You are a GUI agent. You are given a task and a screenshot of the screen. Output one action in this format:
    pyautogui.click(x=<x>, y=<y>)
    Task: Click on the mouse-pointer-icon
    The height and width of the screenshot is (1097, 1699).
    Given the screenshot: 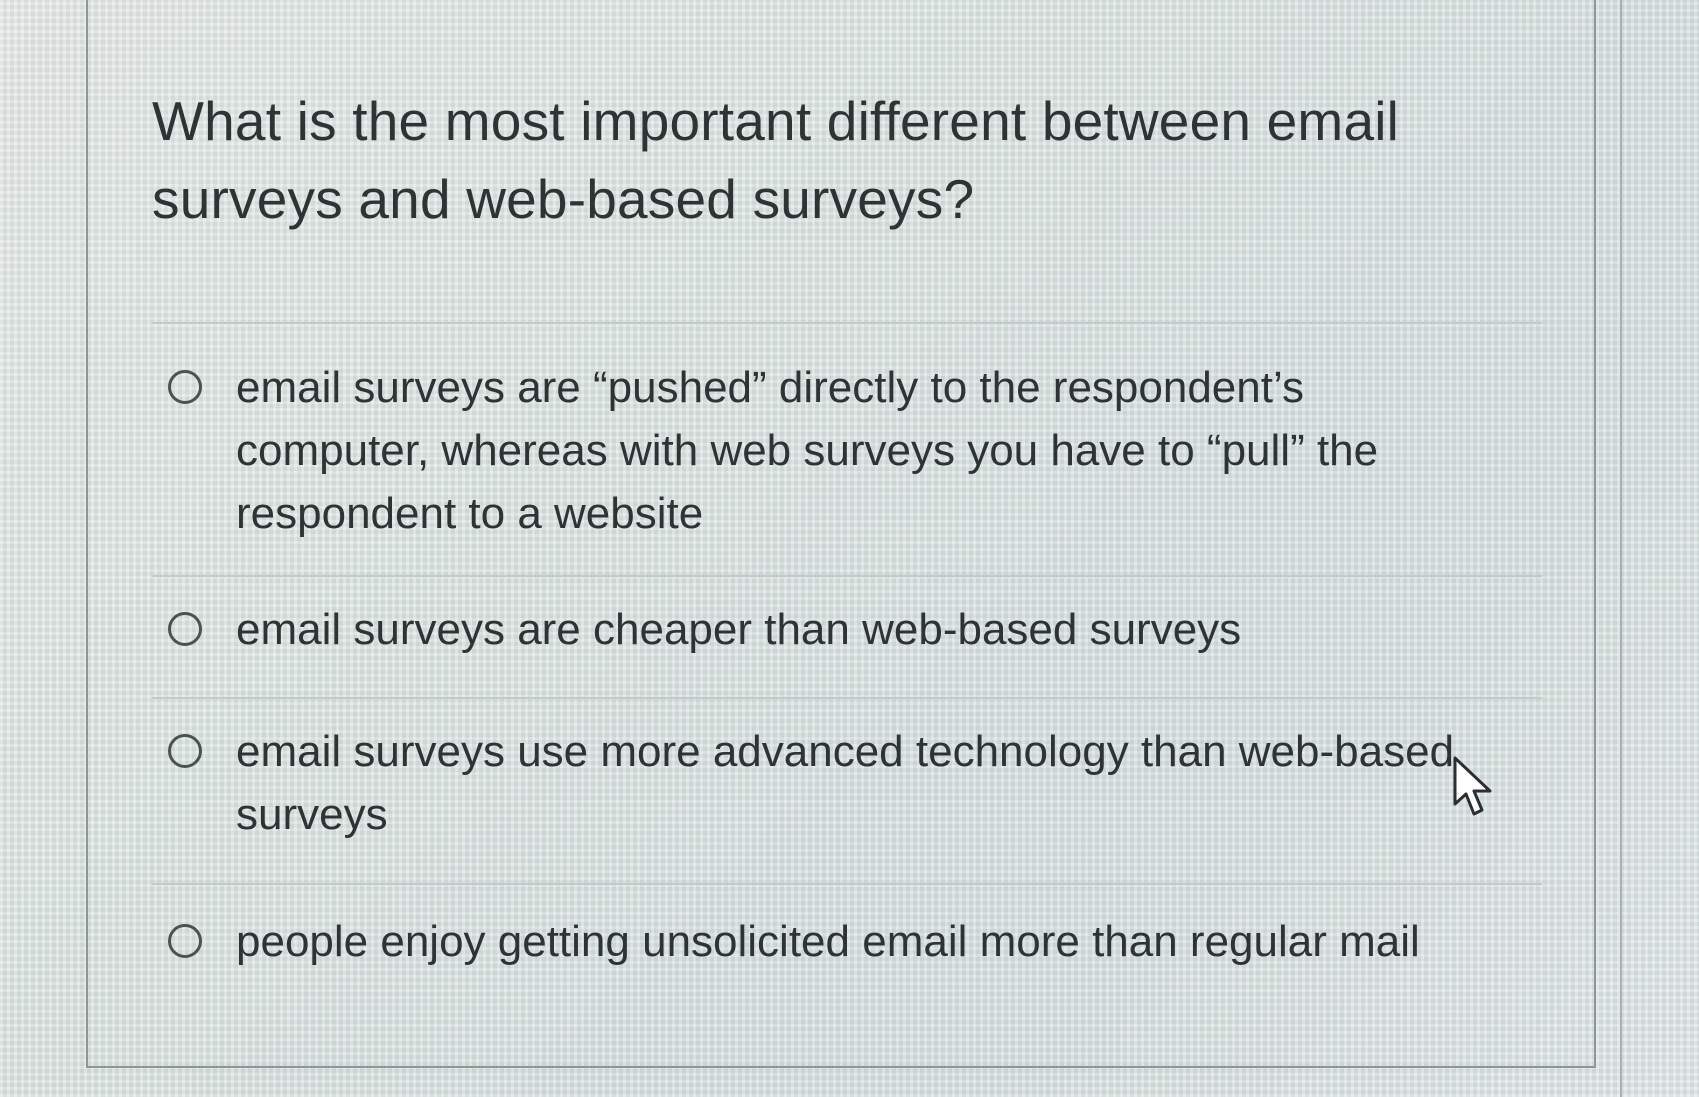 What is the action you would take?
    pyautogui.click(x=1472, y=786)
    